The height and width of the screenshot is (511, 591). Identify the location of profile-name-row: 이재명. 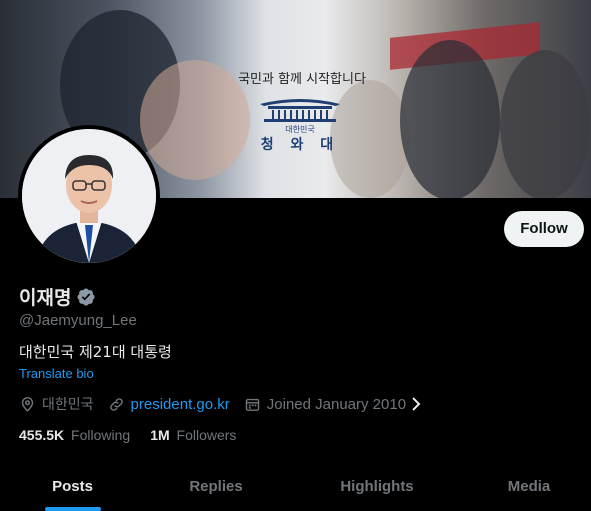
(57, 296).